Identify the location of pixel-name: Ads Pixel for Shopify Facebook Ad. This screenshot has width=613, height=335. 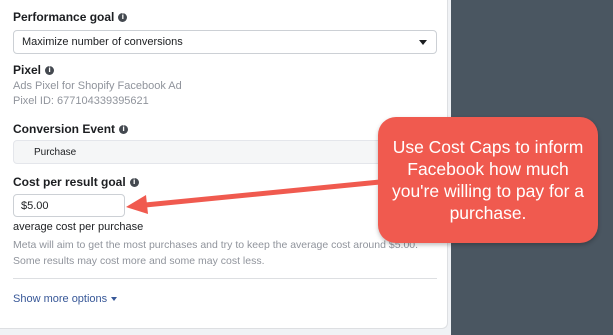
(97, 86).